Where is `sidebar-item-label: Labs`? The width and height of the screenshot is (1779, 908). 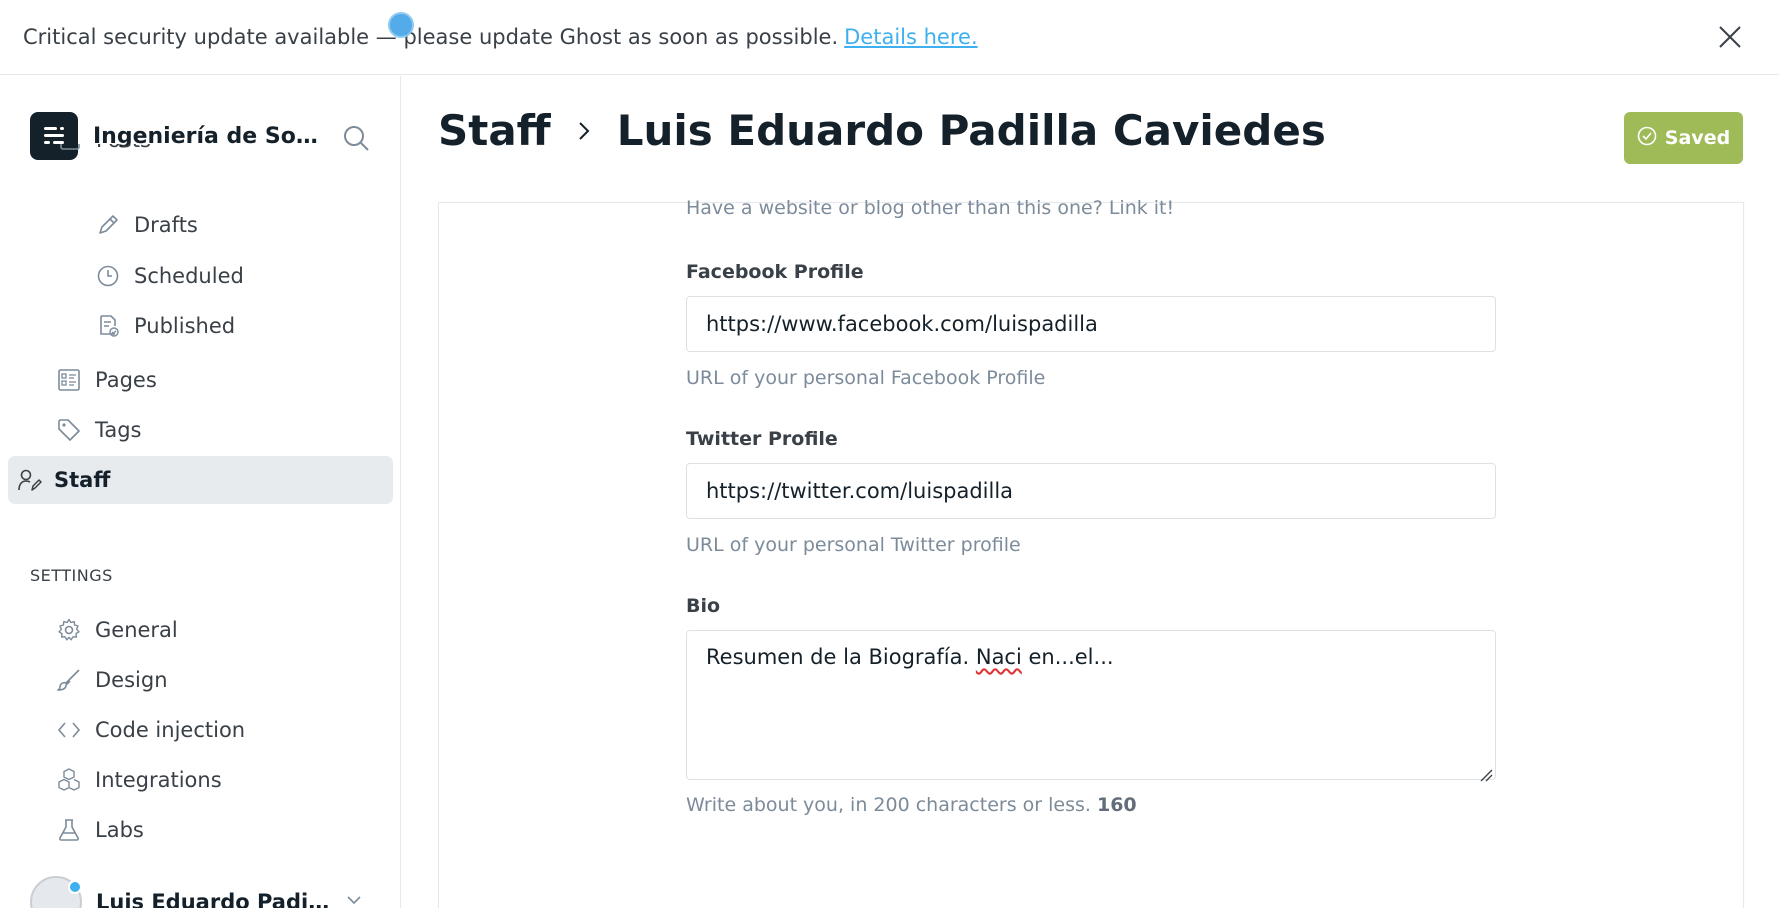 sidebar-item-label: Labs is located at coordinates (119, 830).